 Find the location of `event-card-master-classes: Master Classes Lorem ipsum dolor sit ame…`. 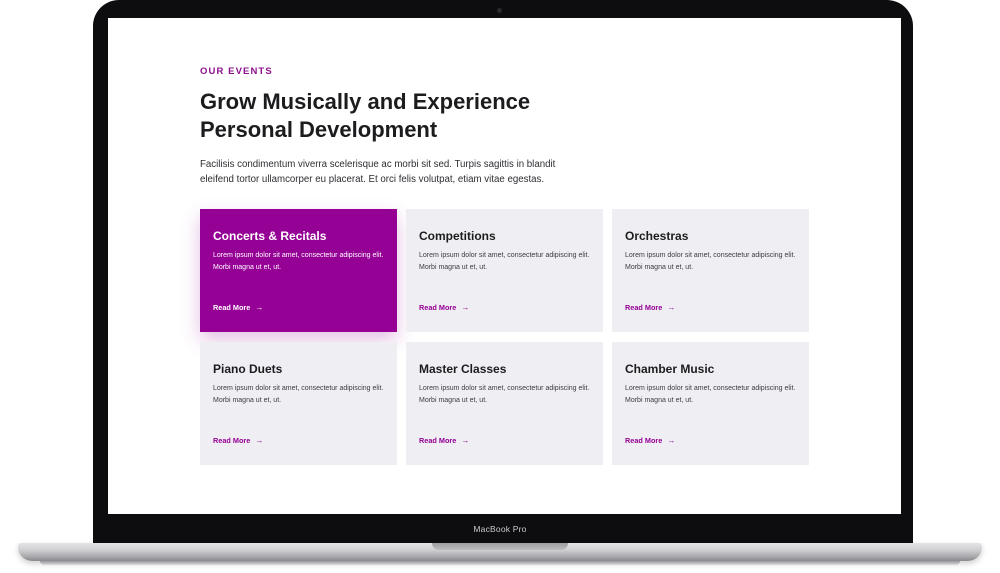

event-card-master-classes: Master Classes Lorem ipsum dolor sit ame… is located at coordinates (504, 403).